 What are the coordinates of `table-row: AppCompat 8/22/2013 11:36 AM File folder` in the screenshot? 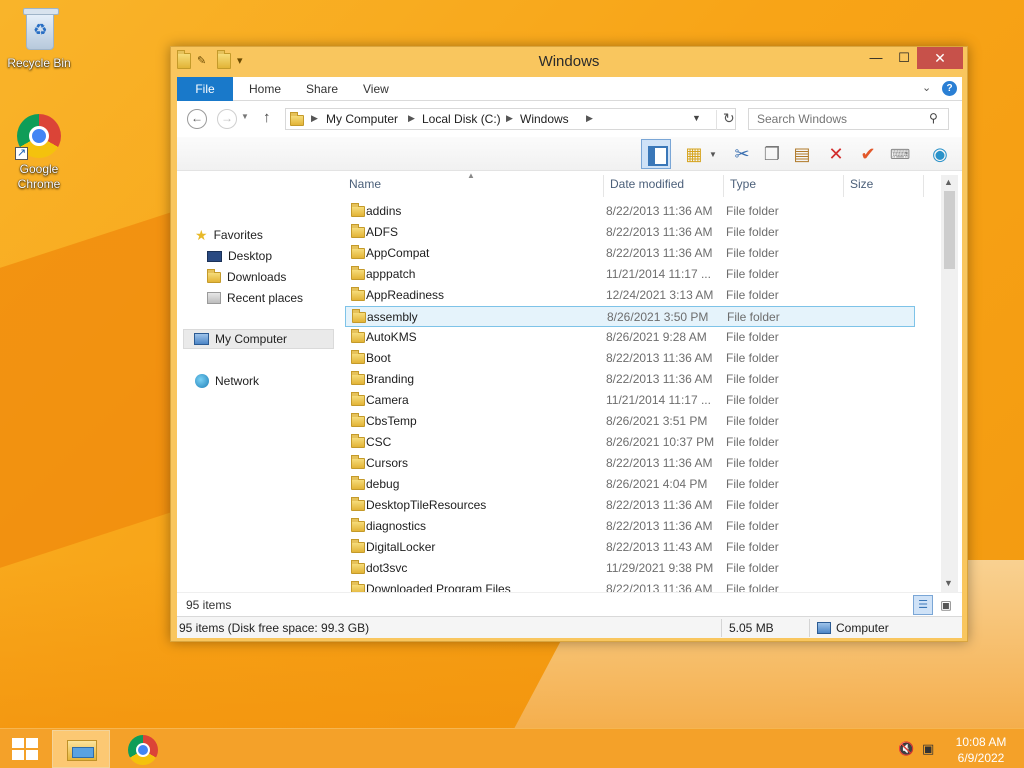 It's located at (630, 253).